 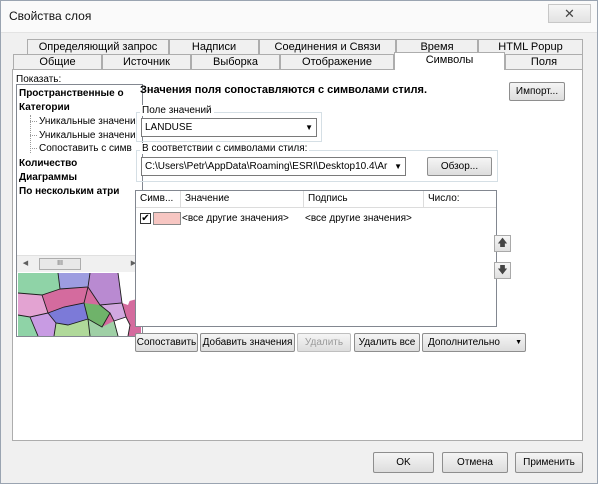 What do you see at coordinates (87, 121) in the screenshot?
I see `tree-item-unique-values: Уникальные значени` at bounding box center [87, 121].